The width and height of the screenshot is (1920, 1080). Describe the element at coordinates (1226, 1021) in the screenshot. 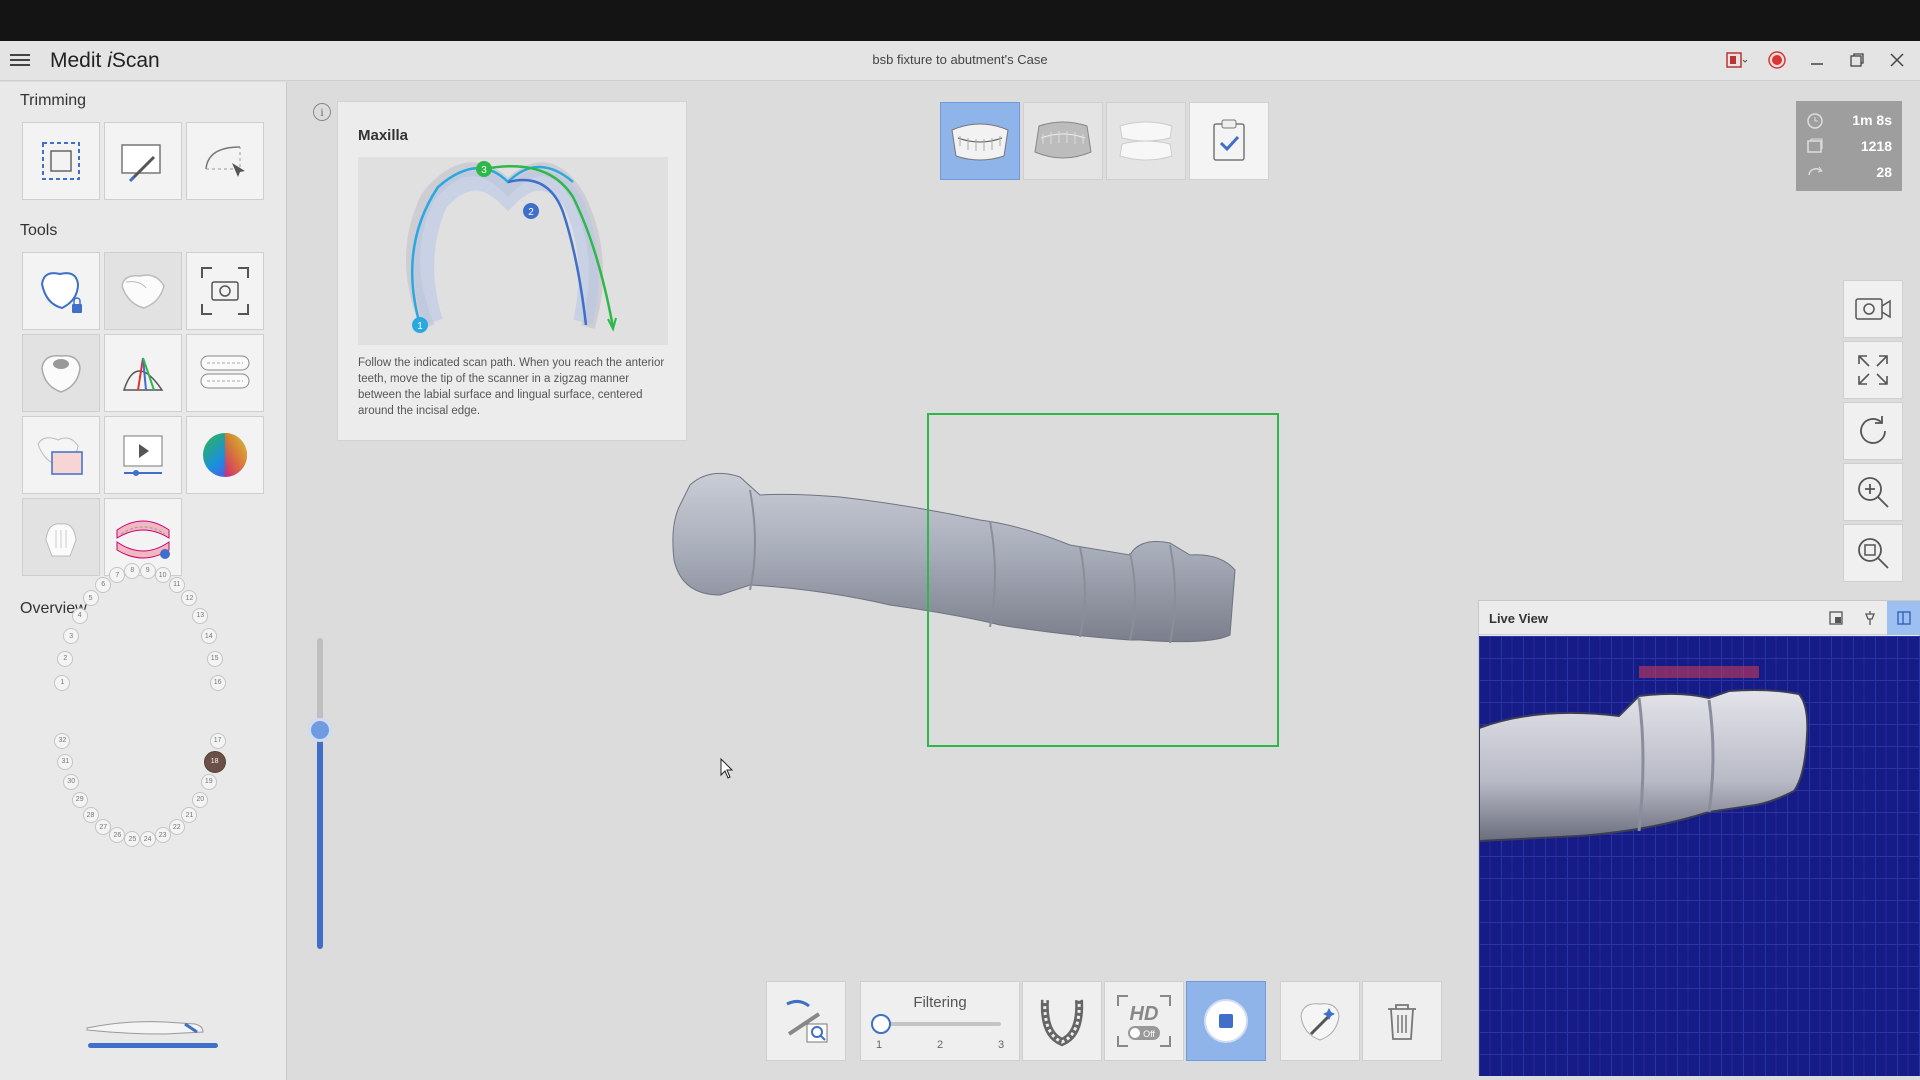

I see `stop-scan-button` at that location.